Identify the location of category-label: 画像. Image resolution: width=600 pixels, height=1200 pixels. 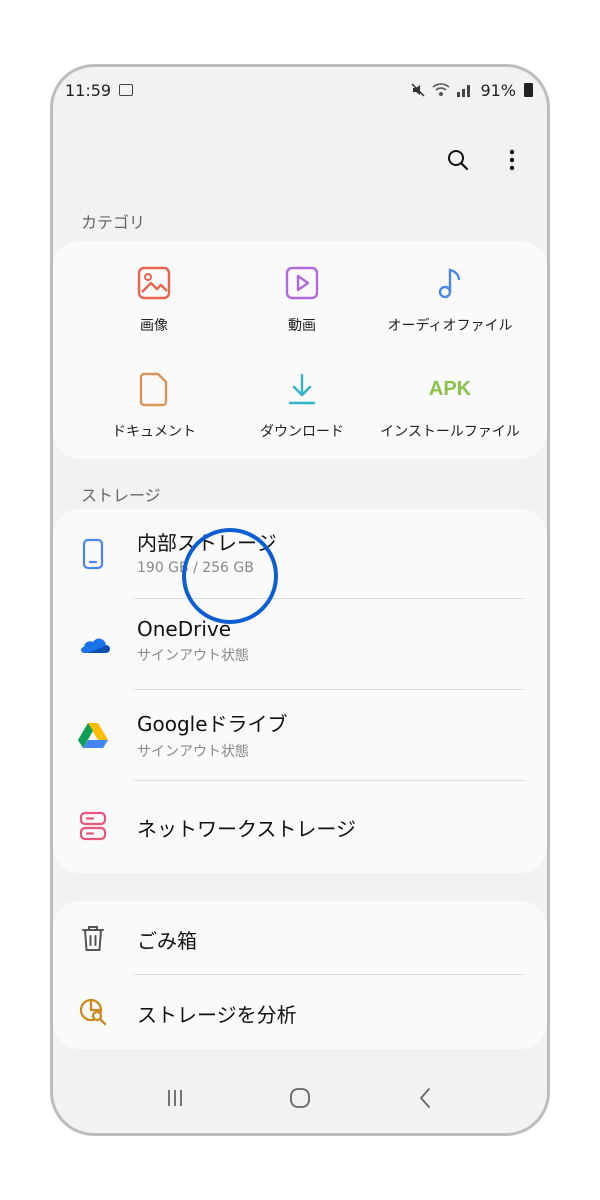
(154, 326).